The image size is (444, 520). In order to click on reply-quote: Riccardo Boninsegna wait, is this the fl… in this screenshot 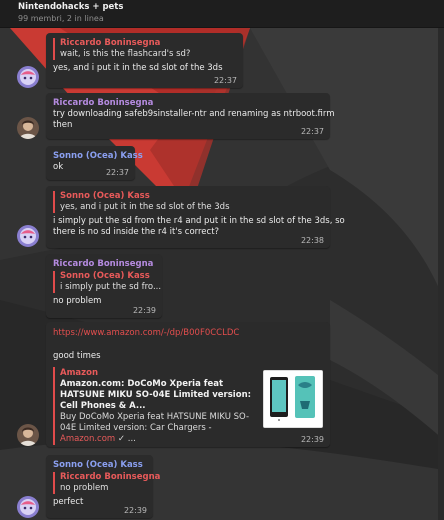, I will do `click(144, 49)`.